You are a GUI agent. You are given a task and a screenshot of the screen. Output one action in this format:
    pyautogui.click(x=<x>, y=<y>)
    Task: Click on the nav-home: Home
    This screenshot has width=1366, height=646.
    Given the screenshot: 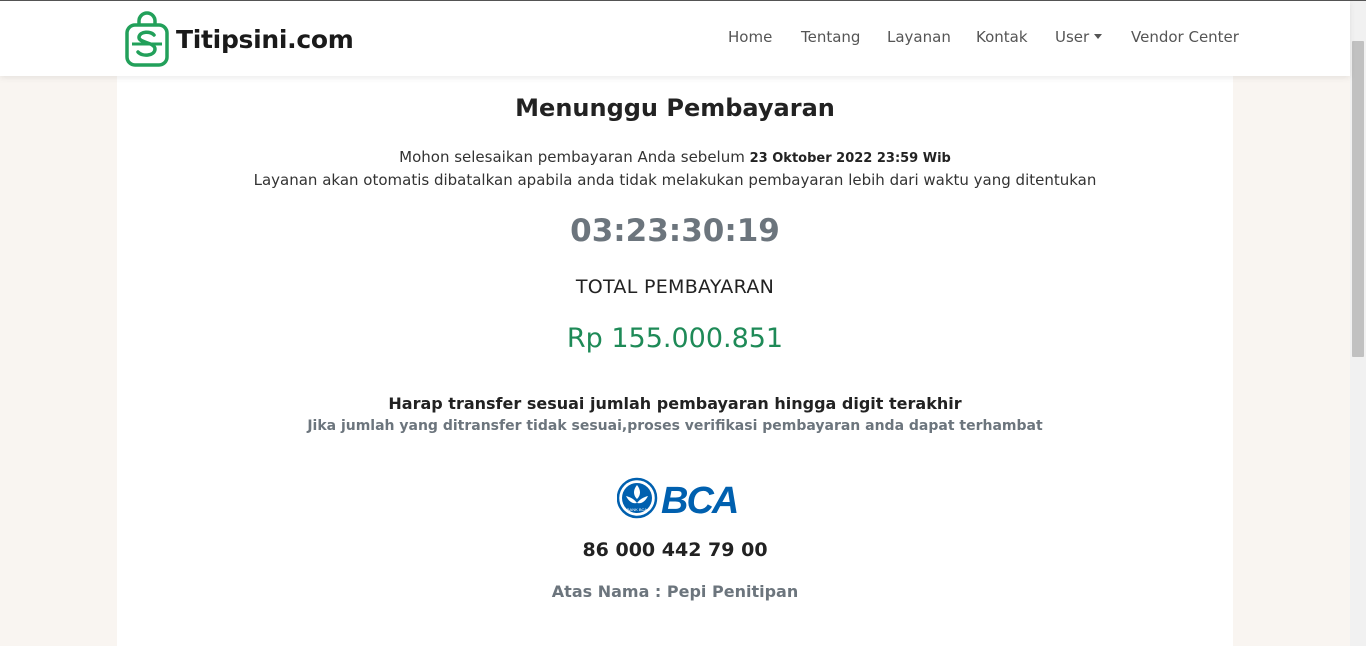 What is the action you would take?
    pyautogui.click(x=750, y=39)
    